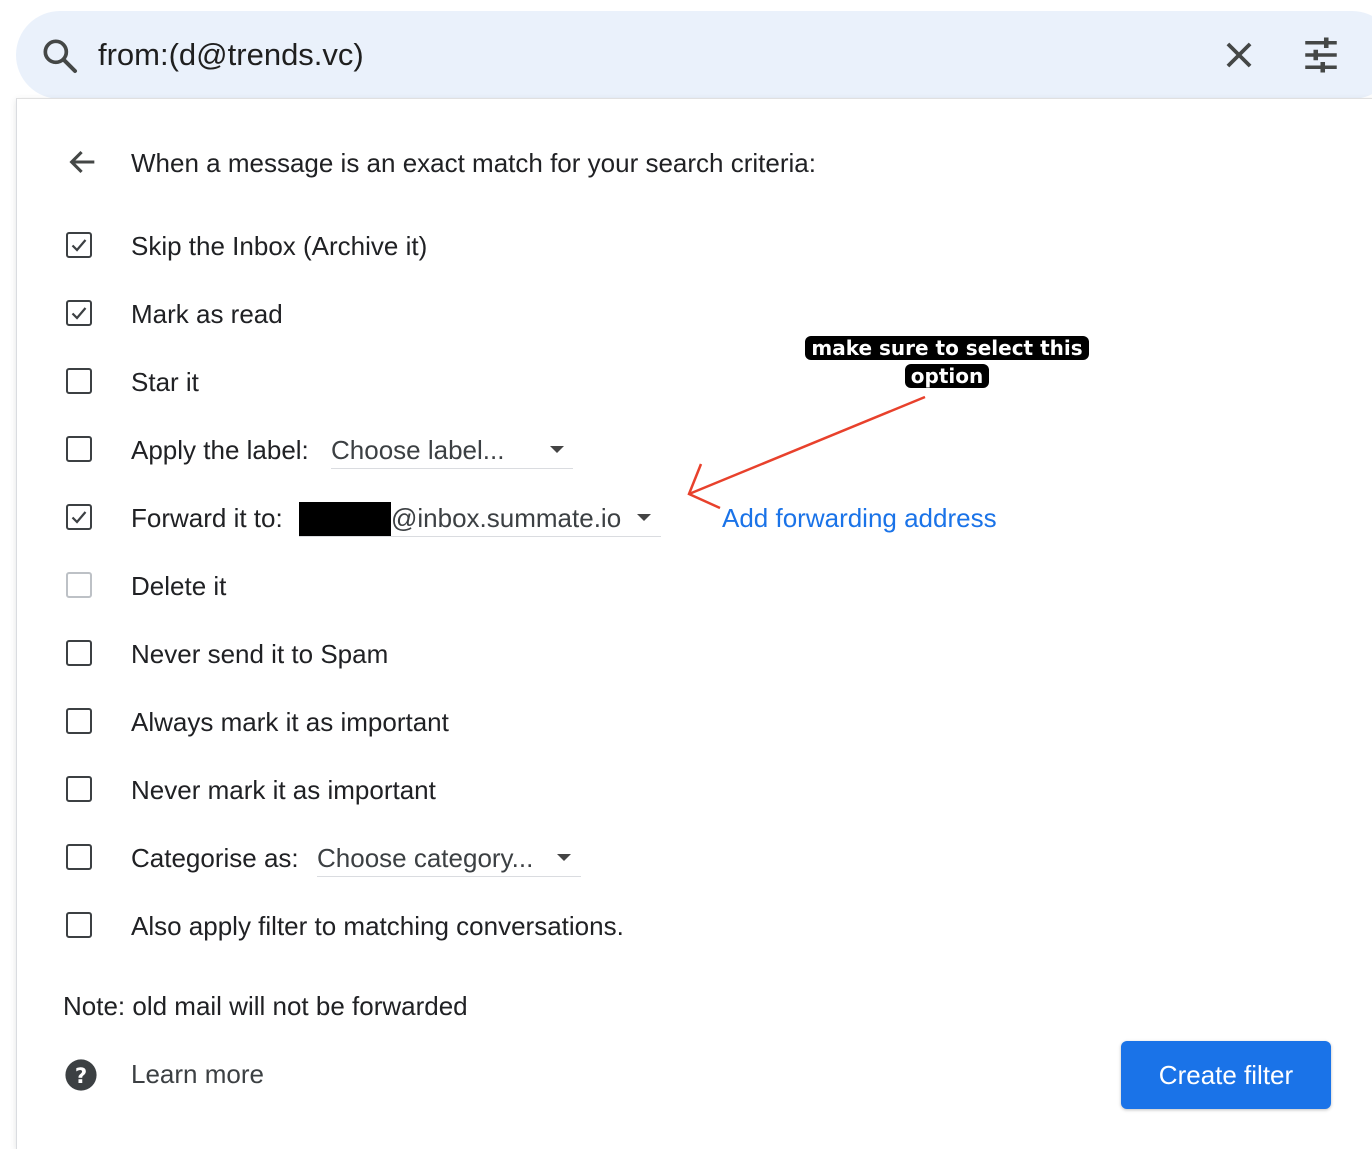 The height and width of the screenshot is (1149, 1372). I want to click on forward-checkbox, so click(79, 517).